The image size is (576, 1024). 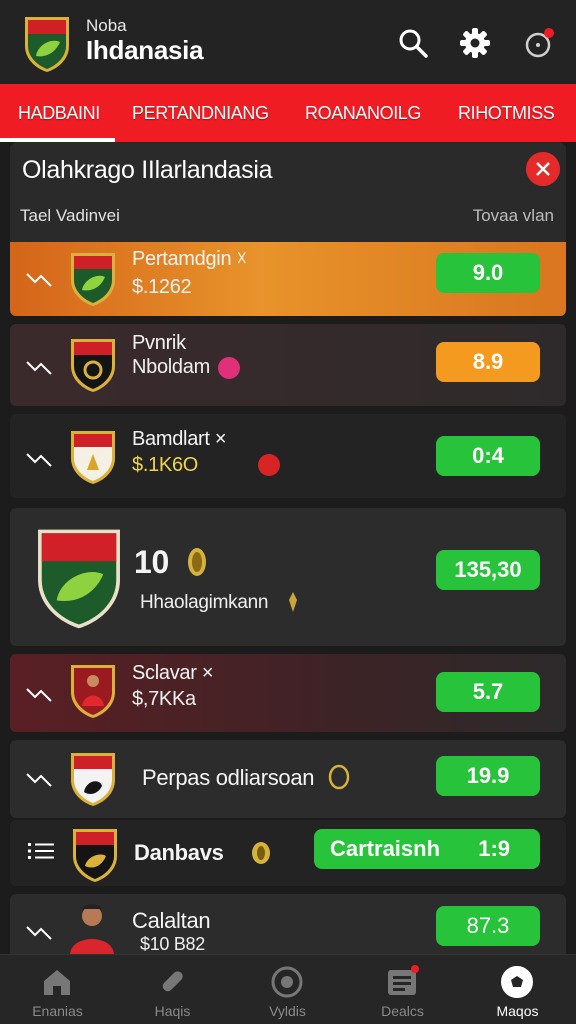 I want to click on column-header-left: Tael Vadinvei, so click(x=70, y=215).